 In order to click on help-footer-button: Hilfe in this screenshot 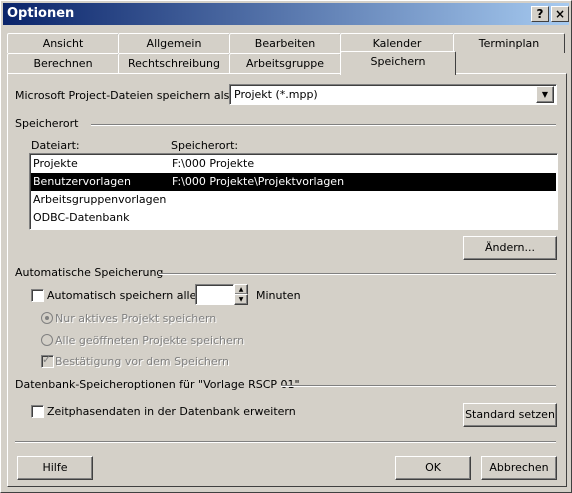, I will do `click(55, 468)`.